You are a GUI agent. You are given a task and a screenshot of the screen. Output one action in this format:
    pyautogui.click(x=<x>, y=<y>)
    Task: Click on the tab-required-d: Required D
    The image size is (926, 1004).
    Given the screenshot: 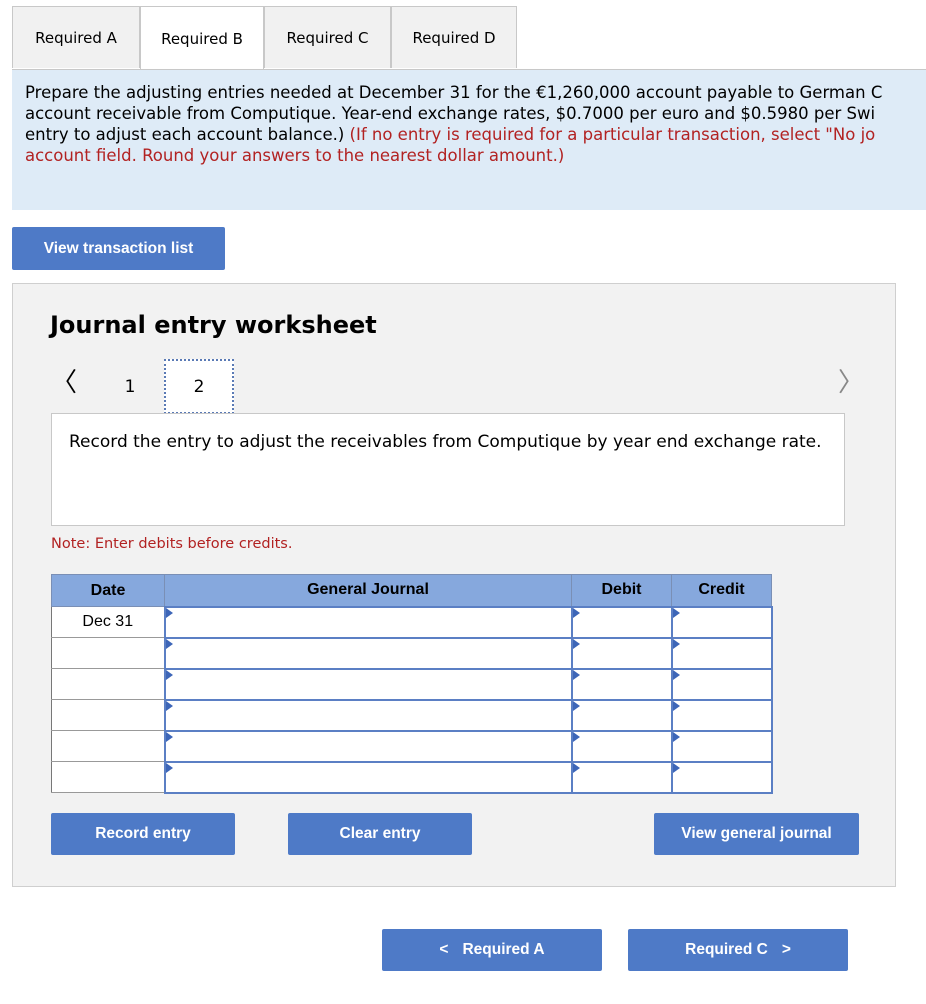 What is the action you would take?
    pyautogui.click(x=454, y=37)
    